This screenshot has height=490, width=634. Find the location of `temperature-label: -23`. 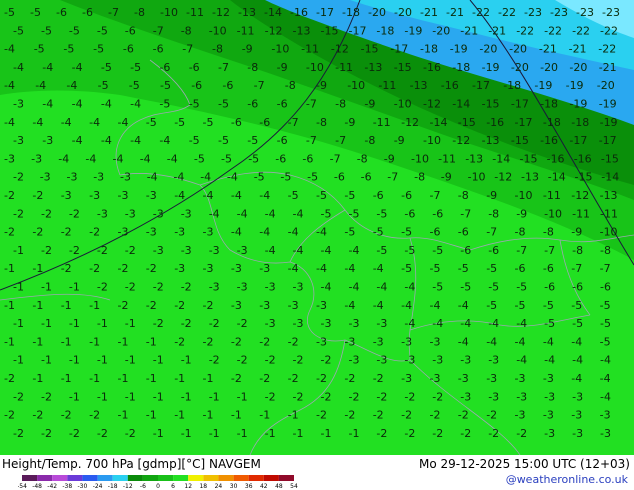

temperature-label: -23 is located at coordinates (559, 12).